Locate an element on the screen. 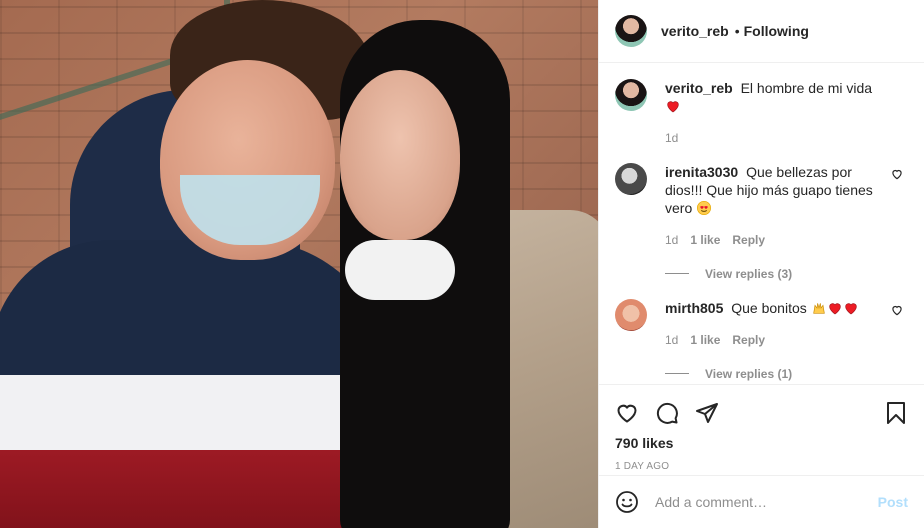  white-collar is located at coordinates (400, 270).